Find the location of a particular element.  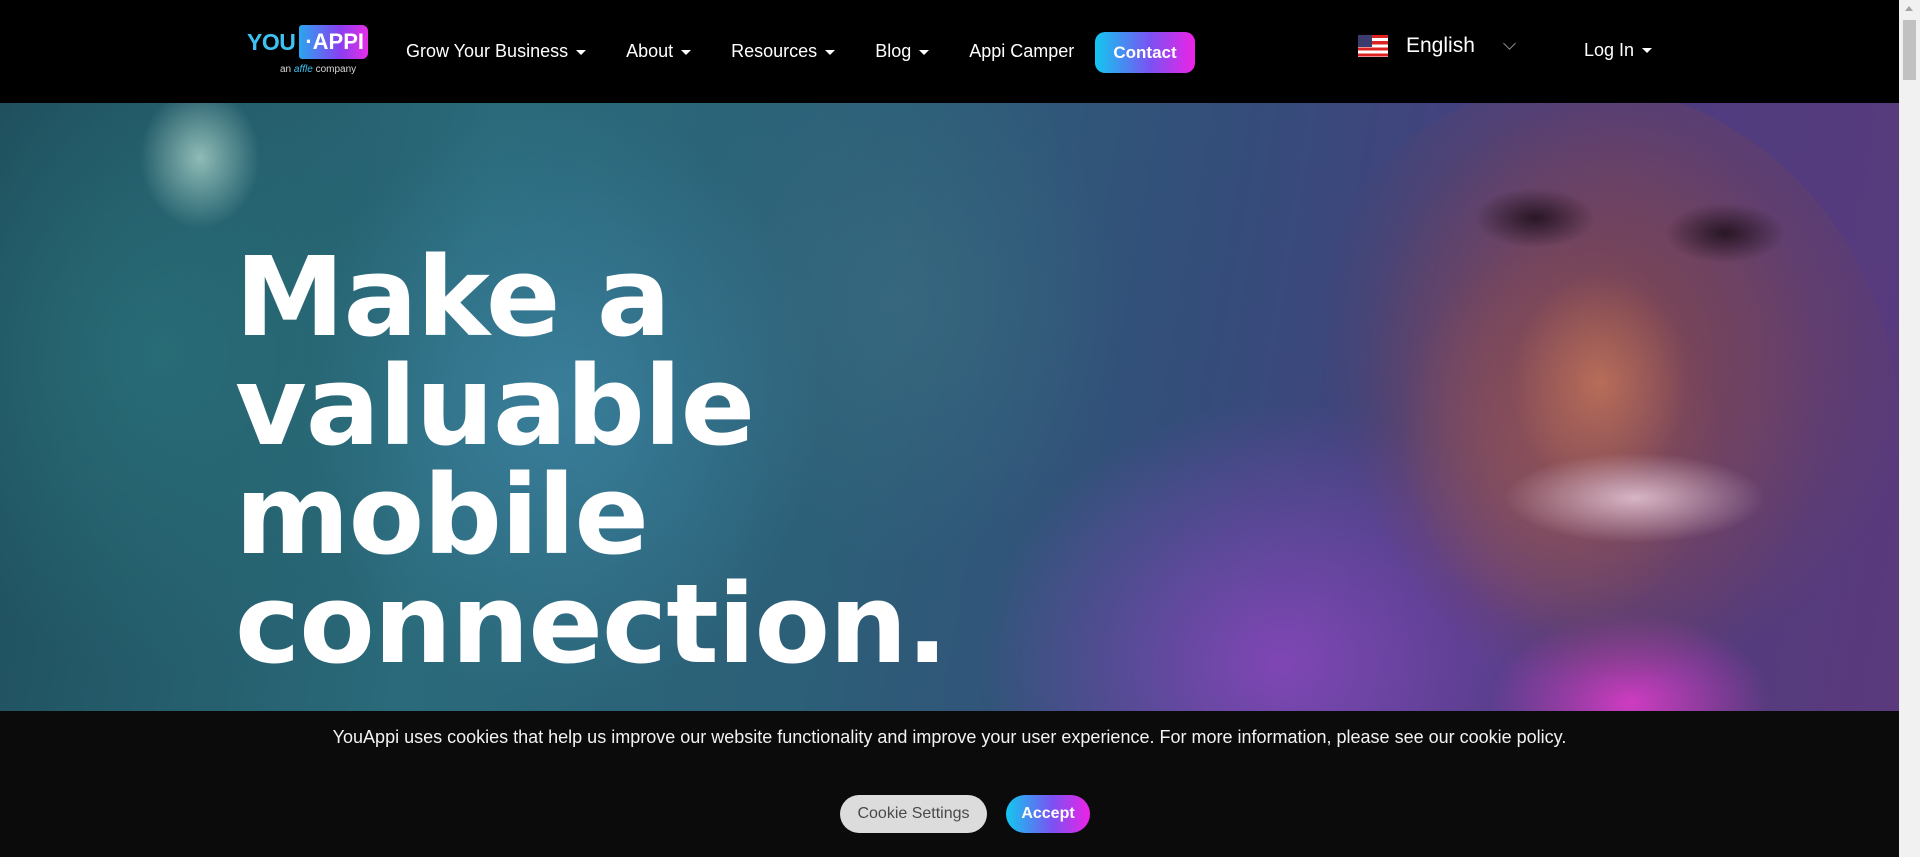

logo-appi-badge: ·APPI is located at coordinates (334, 42).